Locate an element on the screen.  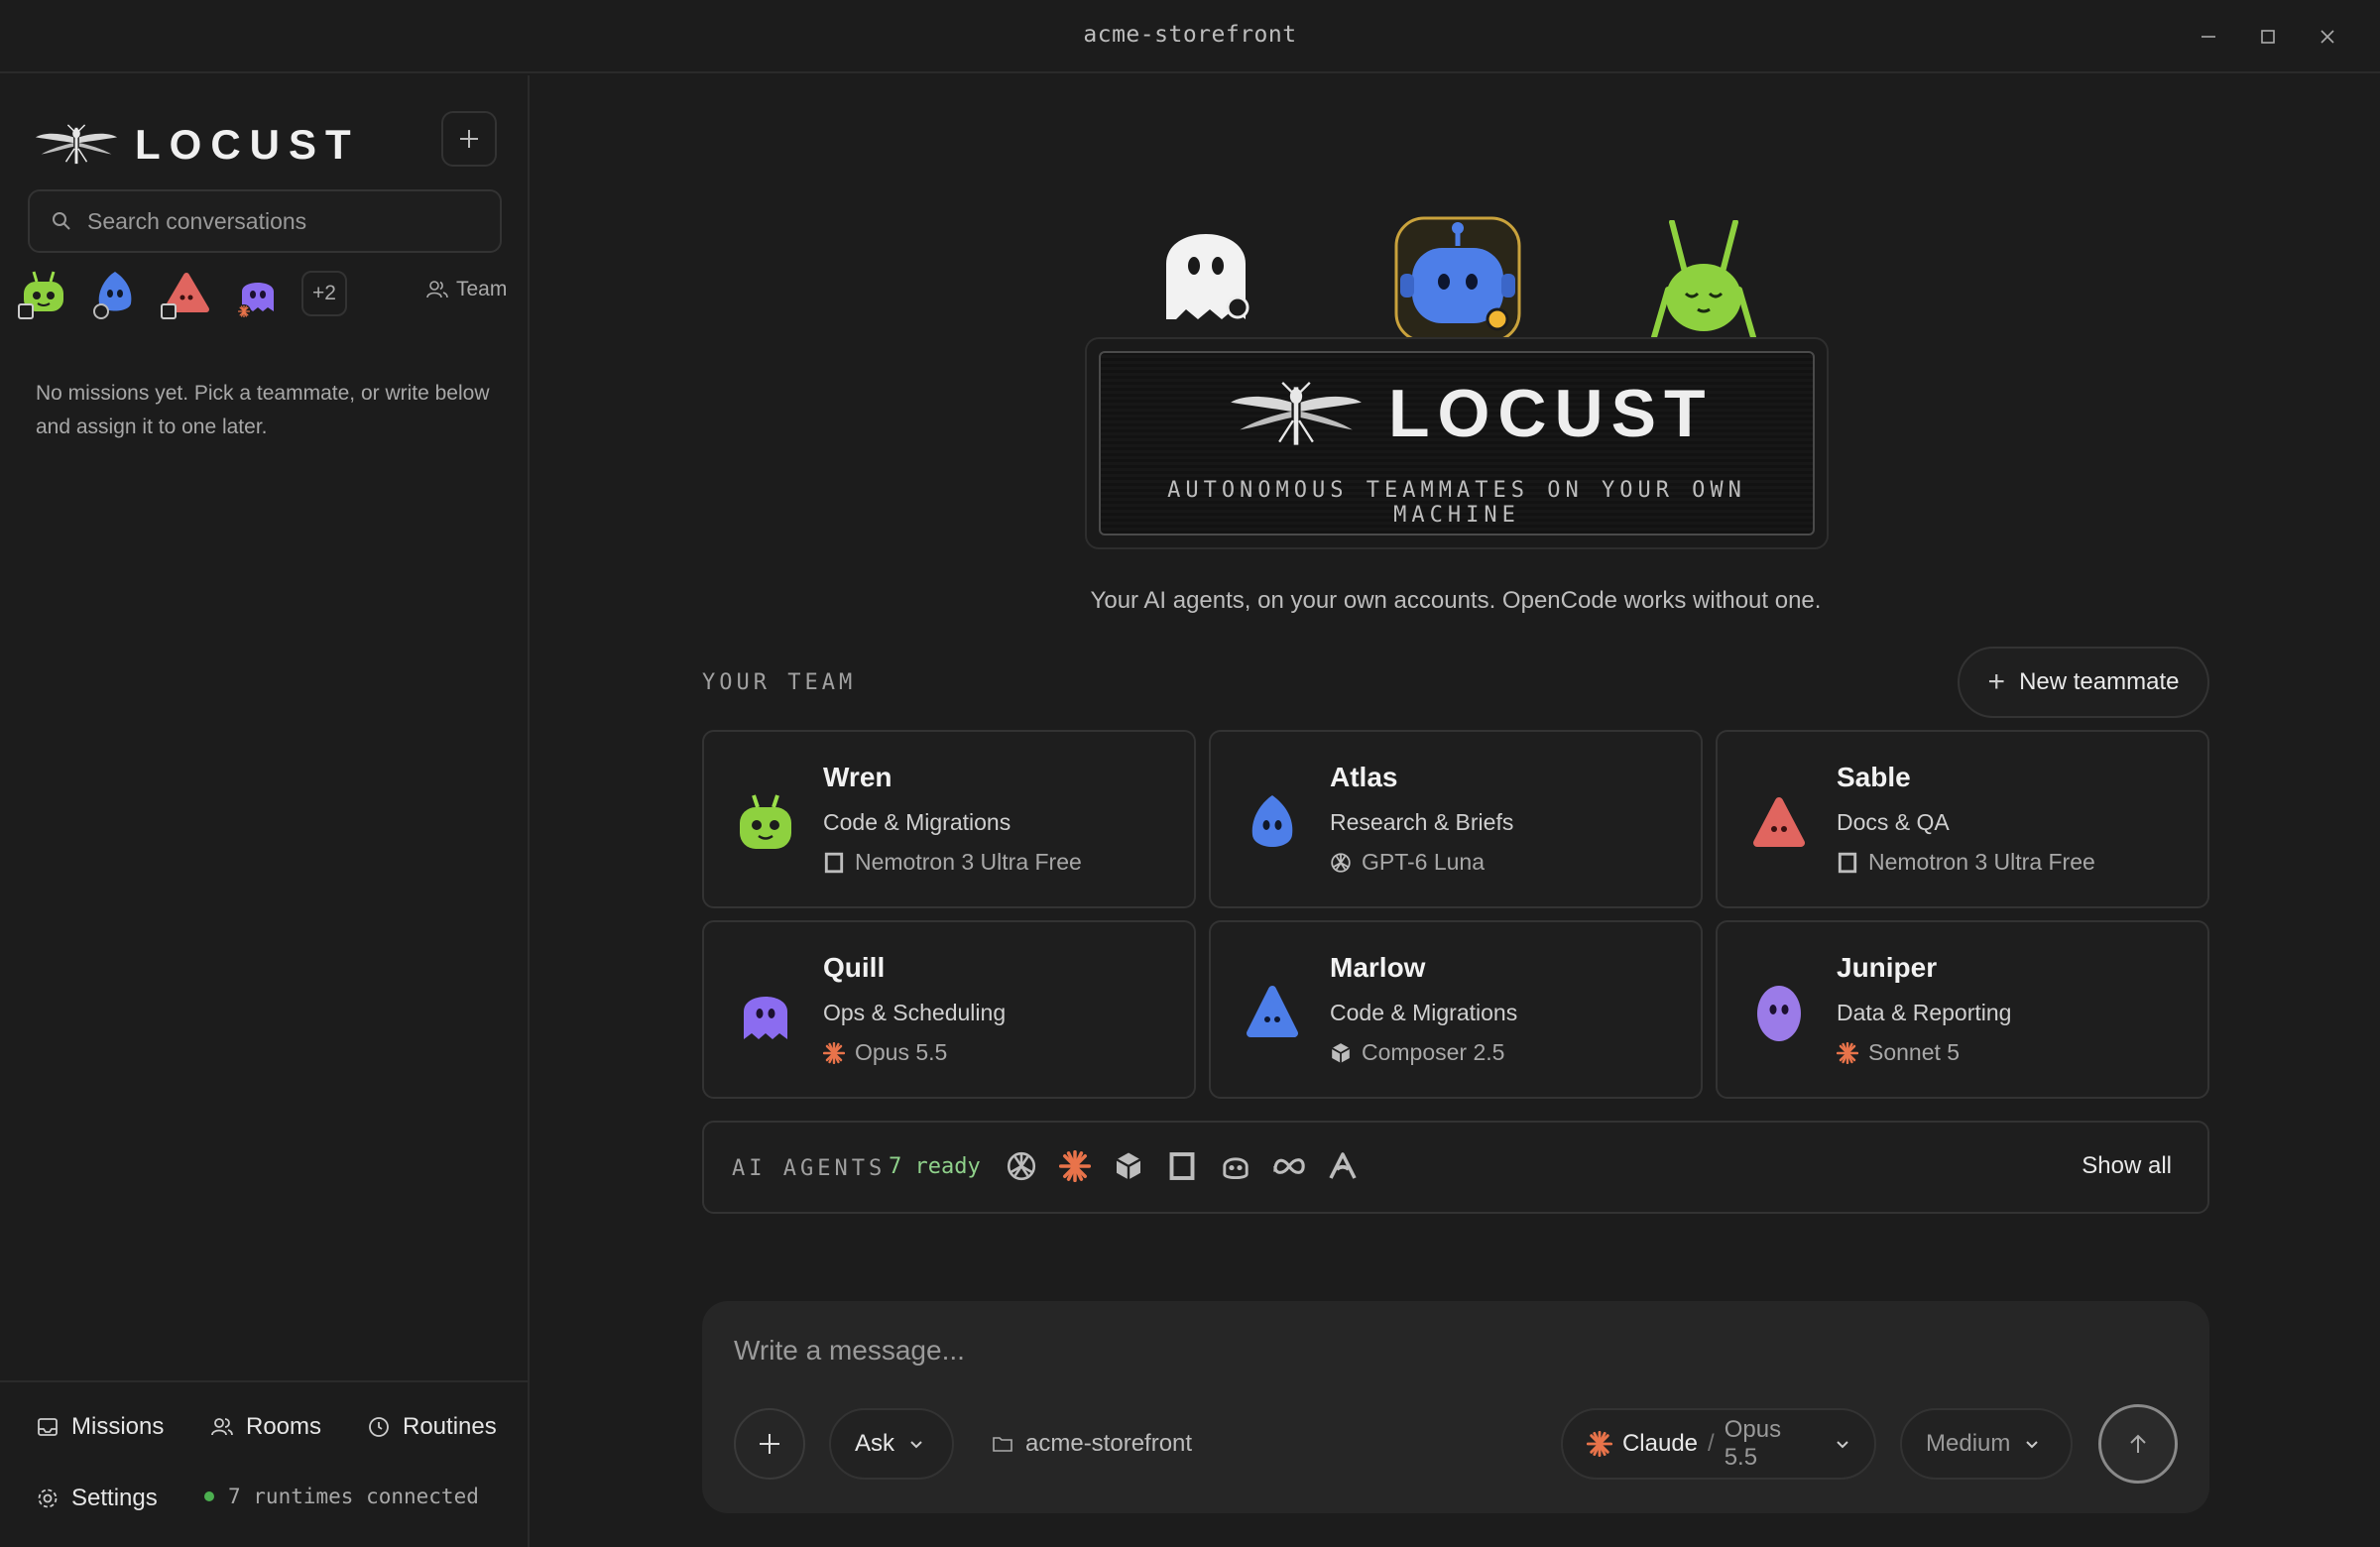
ai-agents-bar: AI AGENTS 7 ready Show all is located at coordinates (1455, 1167).